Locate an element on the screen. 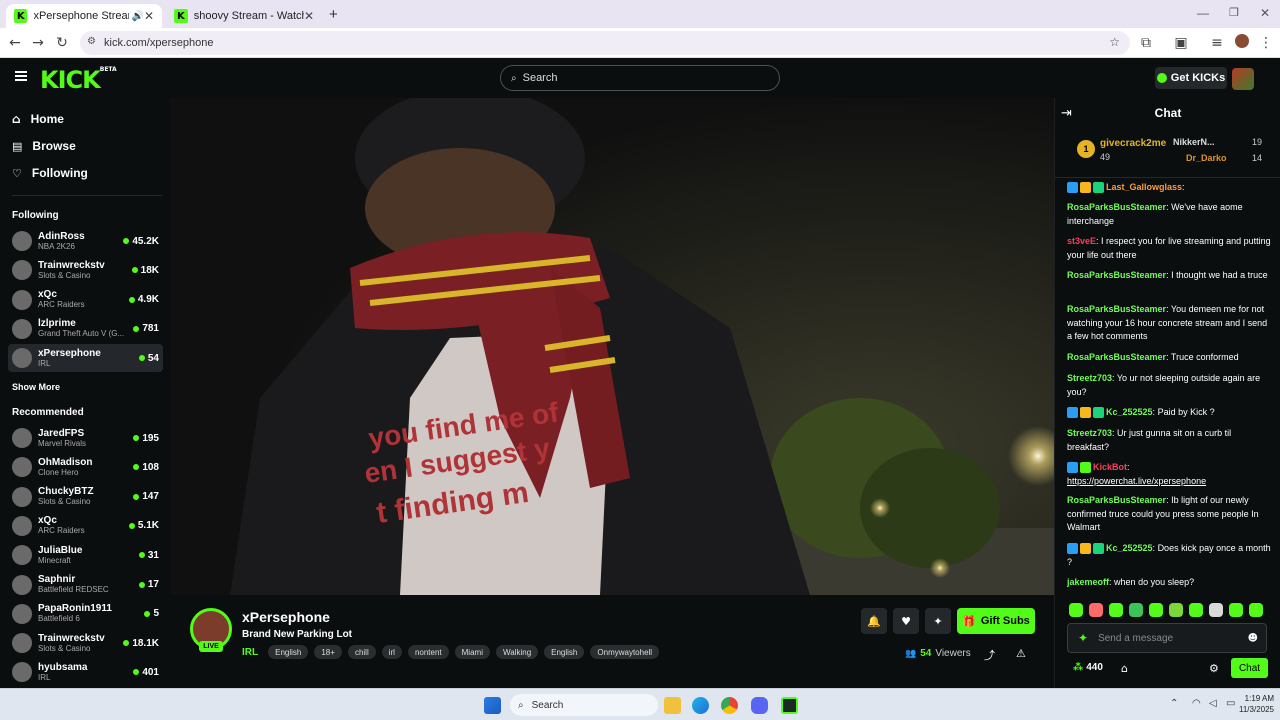 The image size is (1280, 720). browser-tab: K shoovy Stream - Watch Live on ✕ is located at coordinates (244, 16).